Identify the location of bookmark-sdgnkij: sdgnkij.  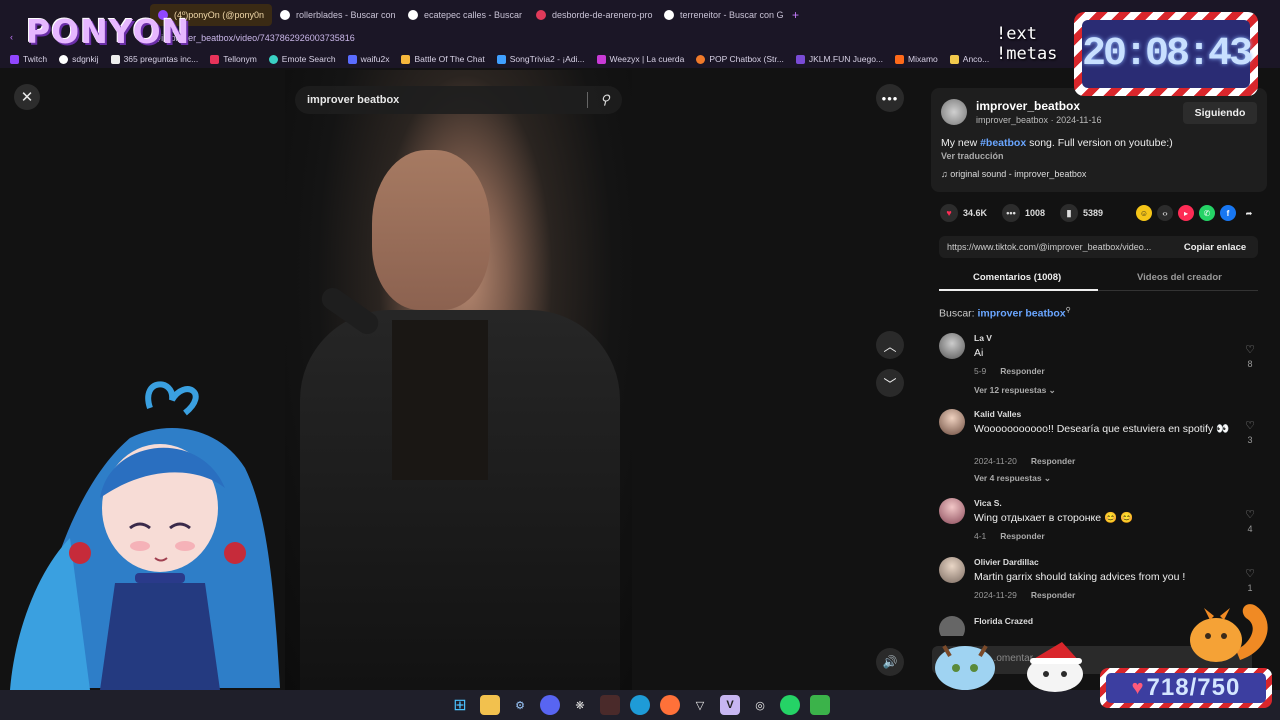
(79, 59).